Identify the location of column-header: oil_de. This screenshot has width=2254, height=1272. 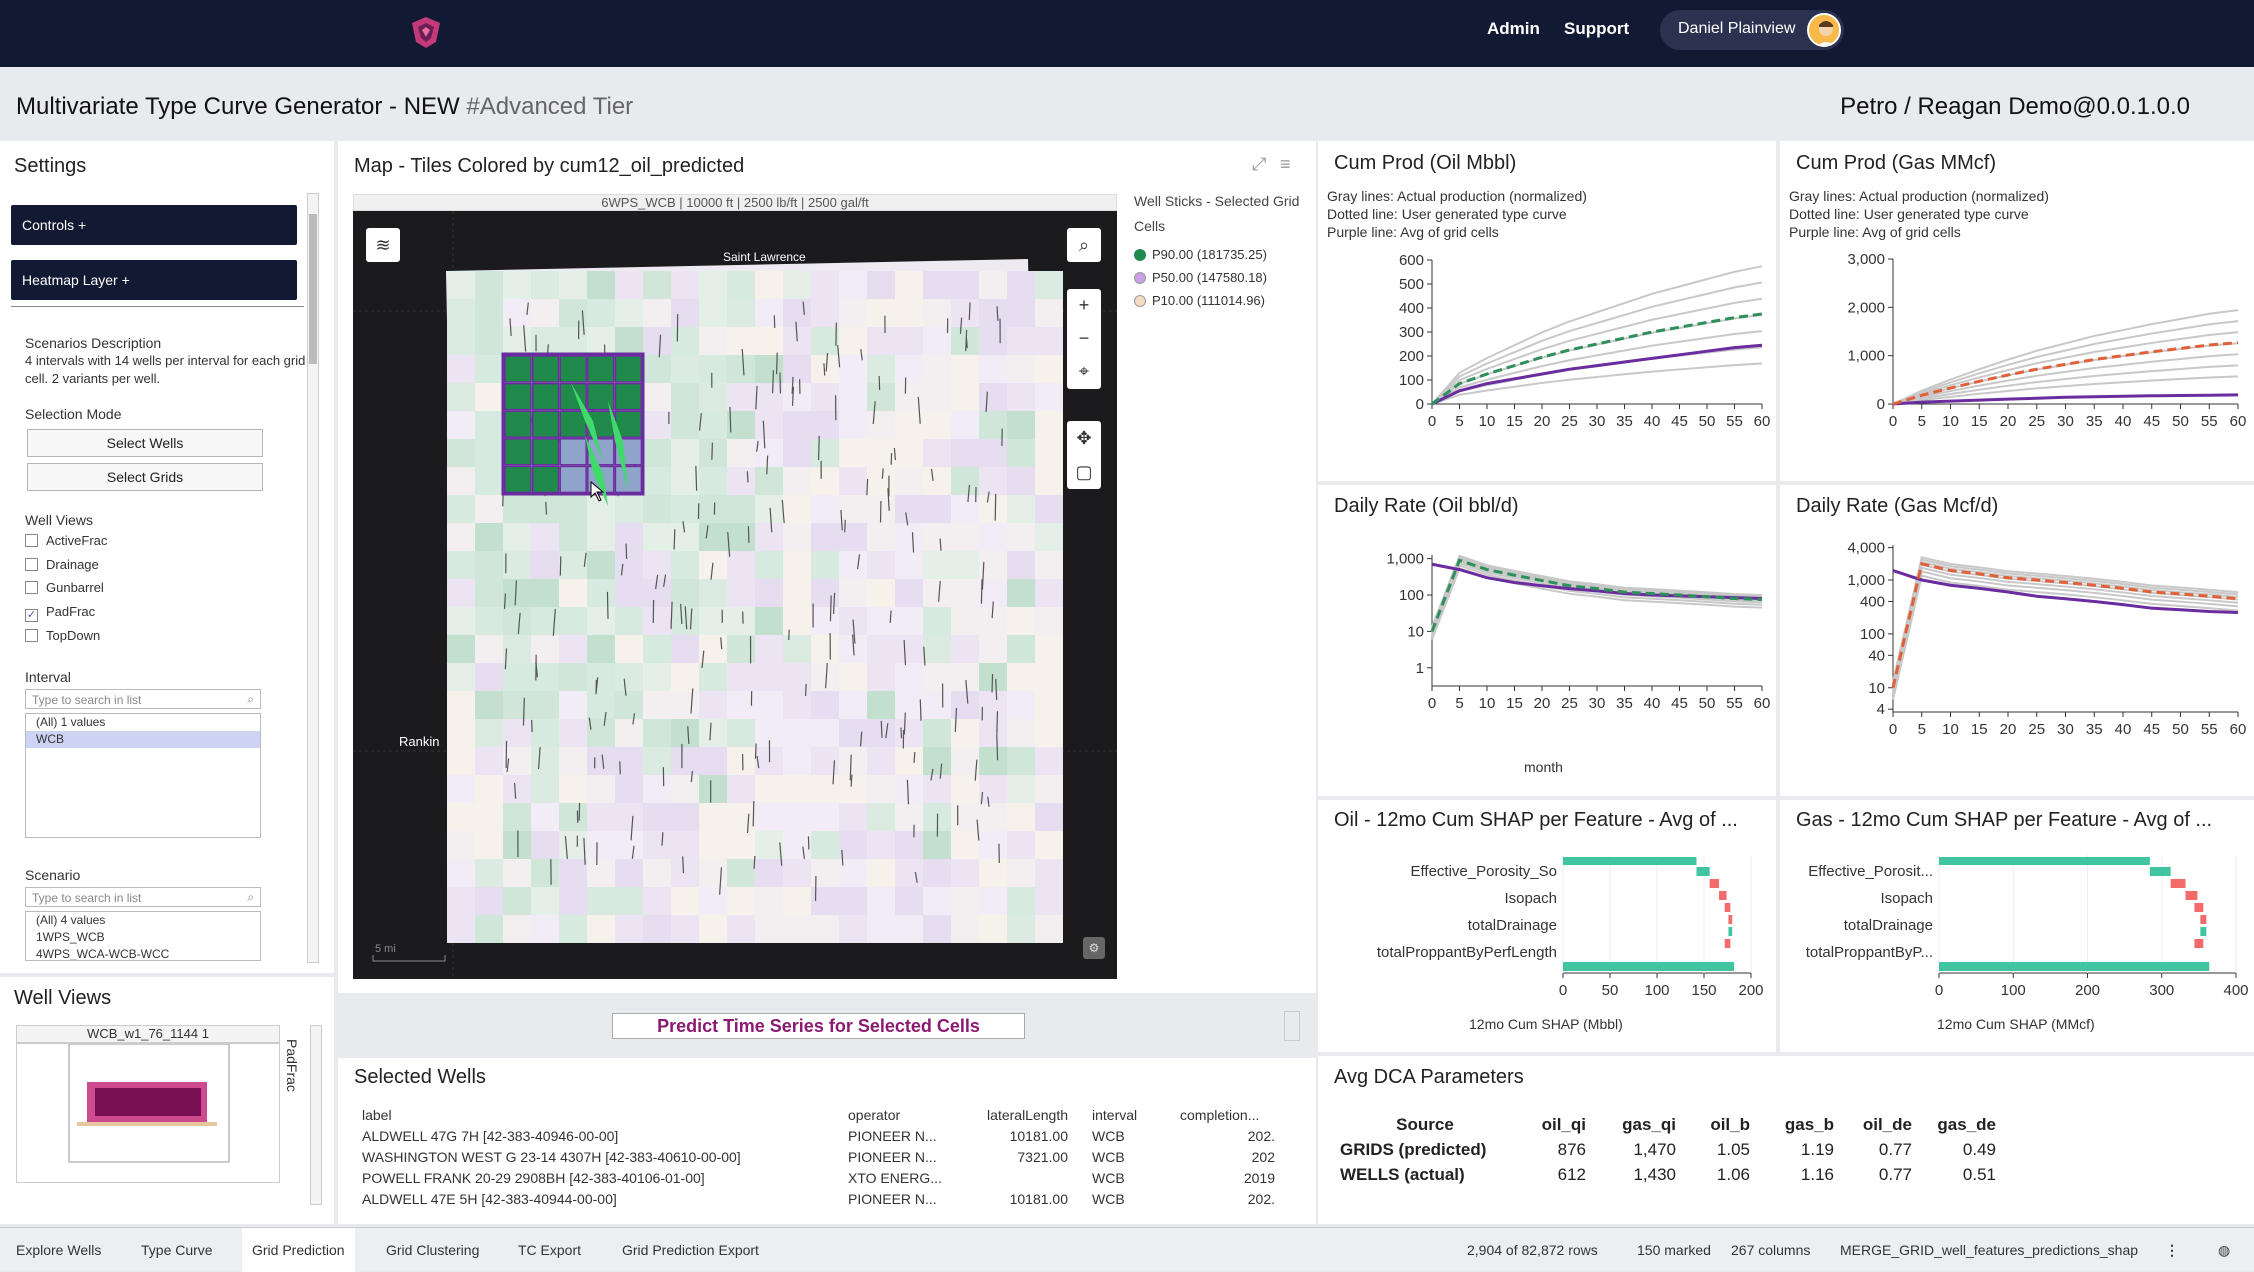
(1883, 1124).